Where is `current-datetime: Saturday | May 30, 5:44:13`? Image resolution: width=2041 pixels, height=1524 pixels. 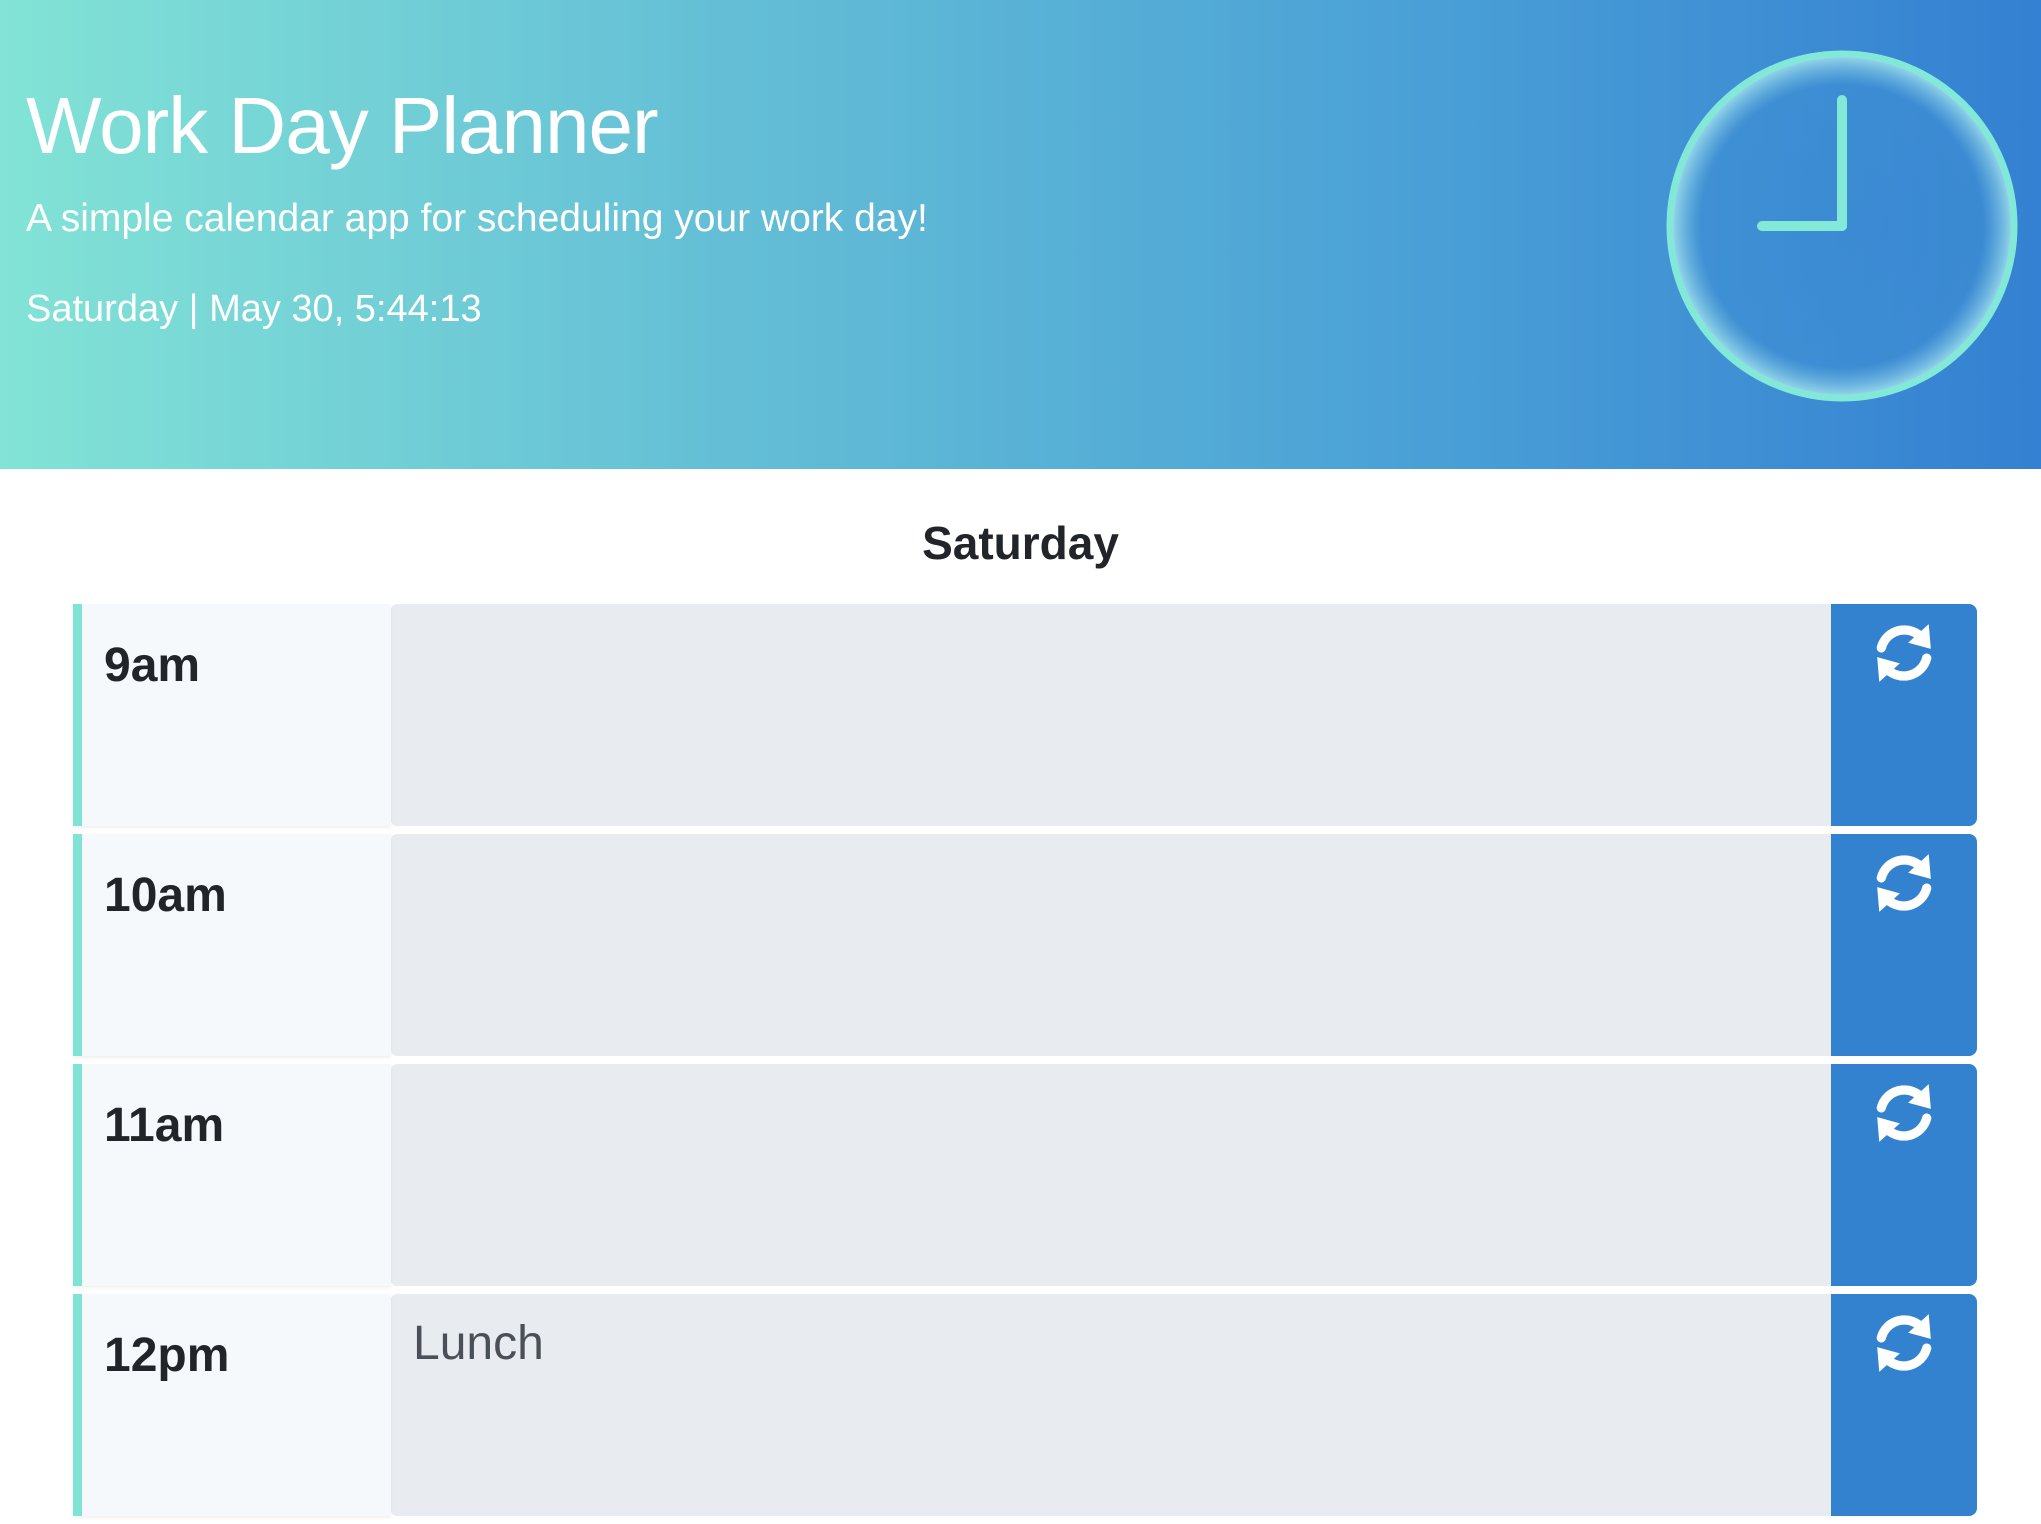 current-datetime: Saturday | May 30, 5:44:13 is located at coordinates (254, 309).